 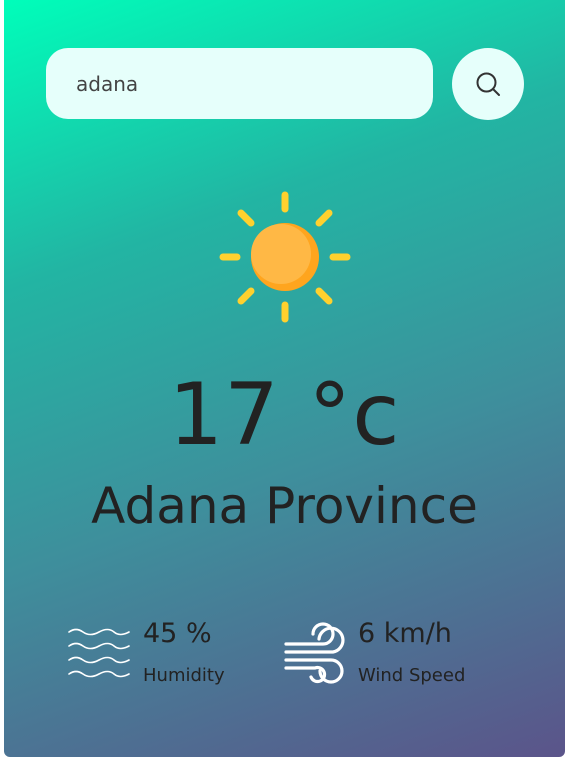 I want to click on city-name: Adana Province, so click(x=284, y=506).